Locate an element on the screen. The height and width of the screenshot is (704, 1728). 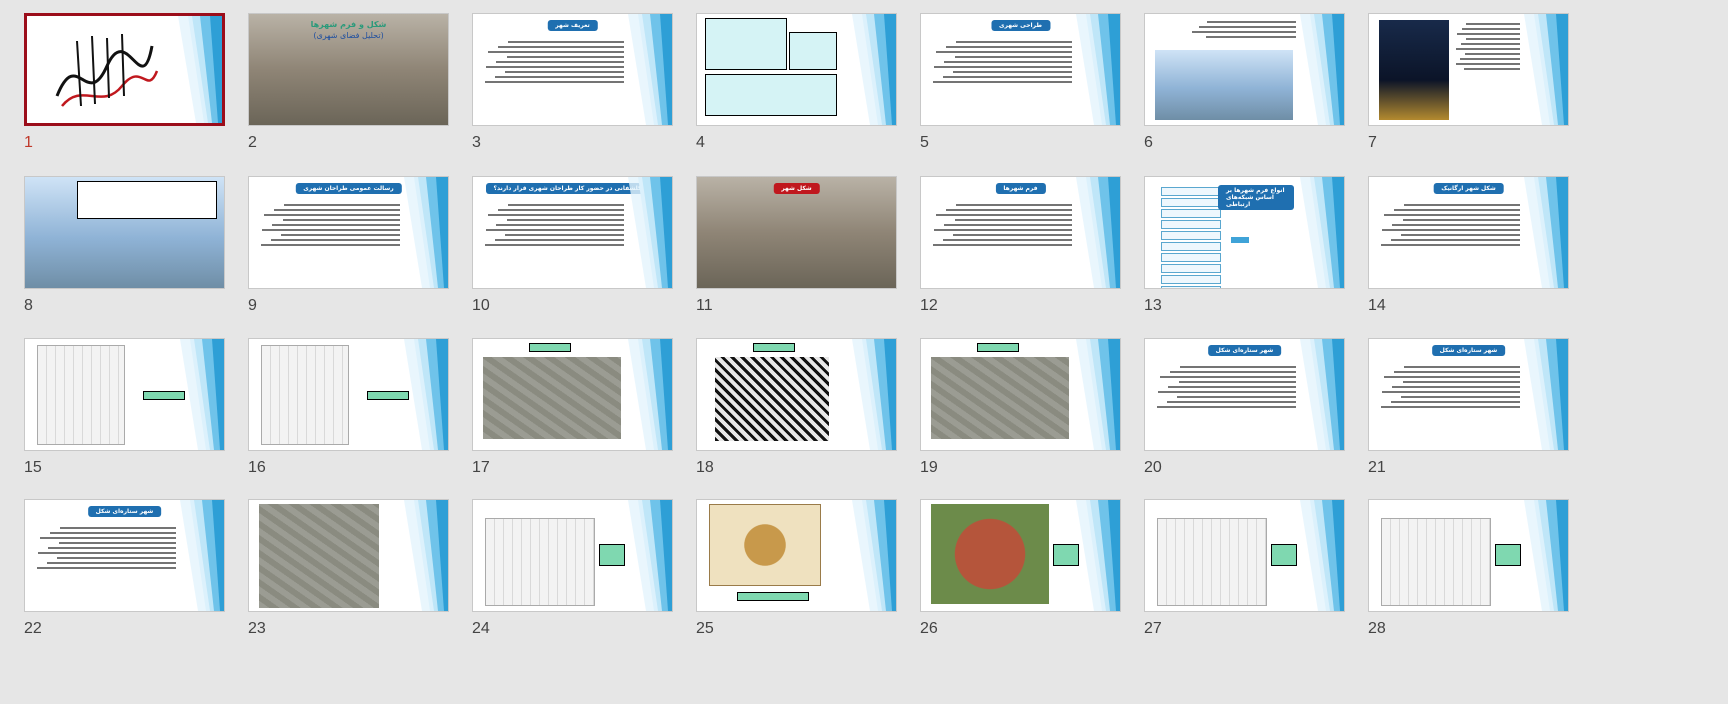
slide-thumbnail-9: رسالت عمومی طراحان شهری 9 is located at coordinates (348, 251).